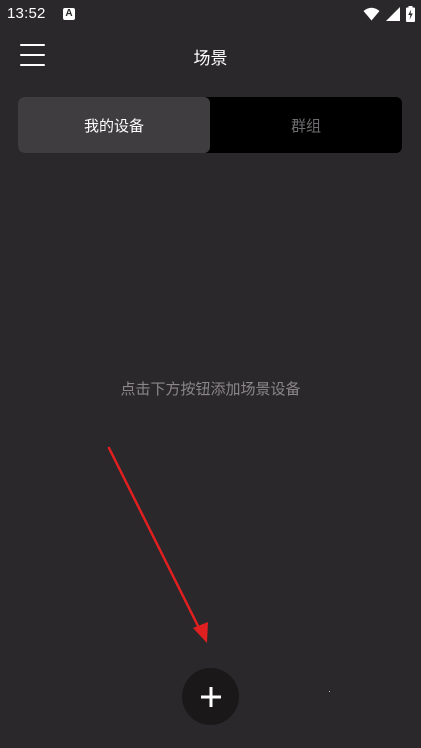  Describe the element at coordinates (371, 14) in the screenshot. I see `wifi-icon` at that location.